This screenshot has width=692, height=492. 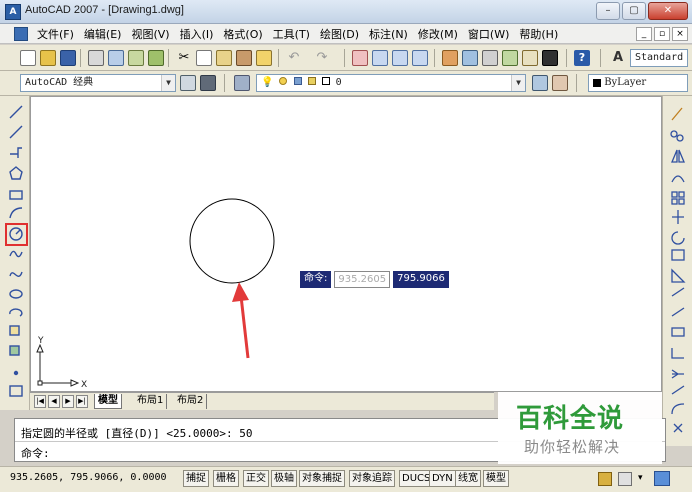 I want to click on new-file-icon, so click(x=28, y=58).